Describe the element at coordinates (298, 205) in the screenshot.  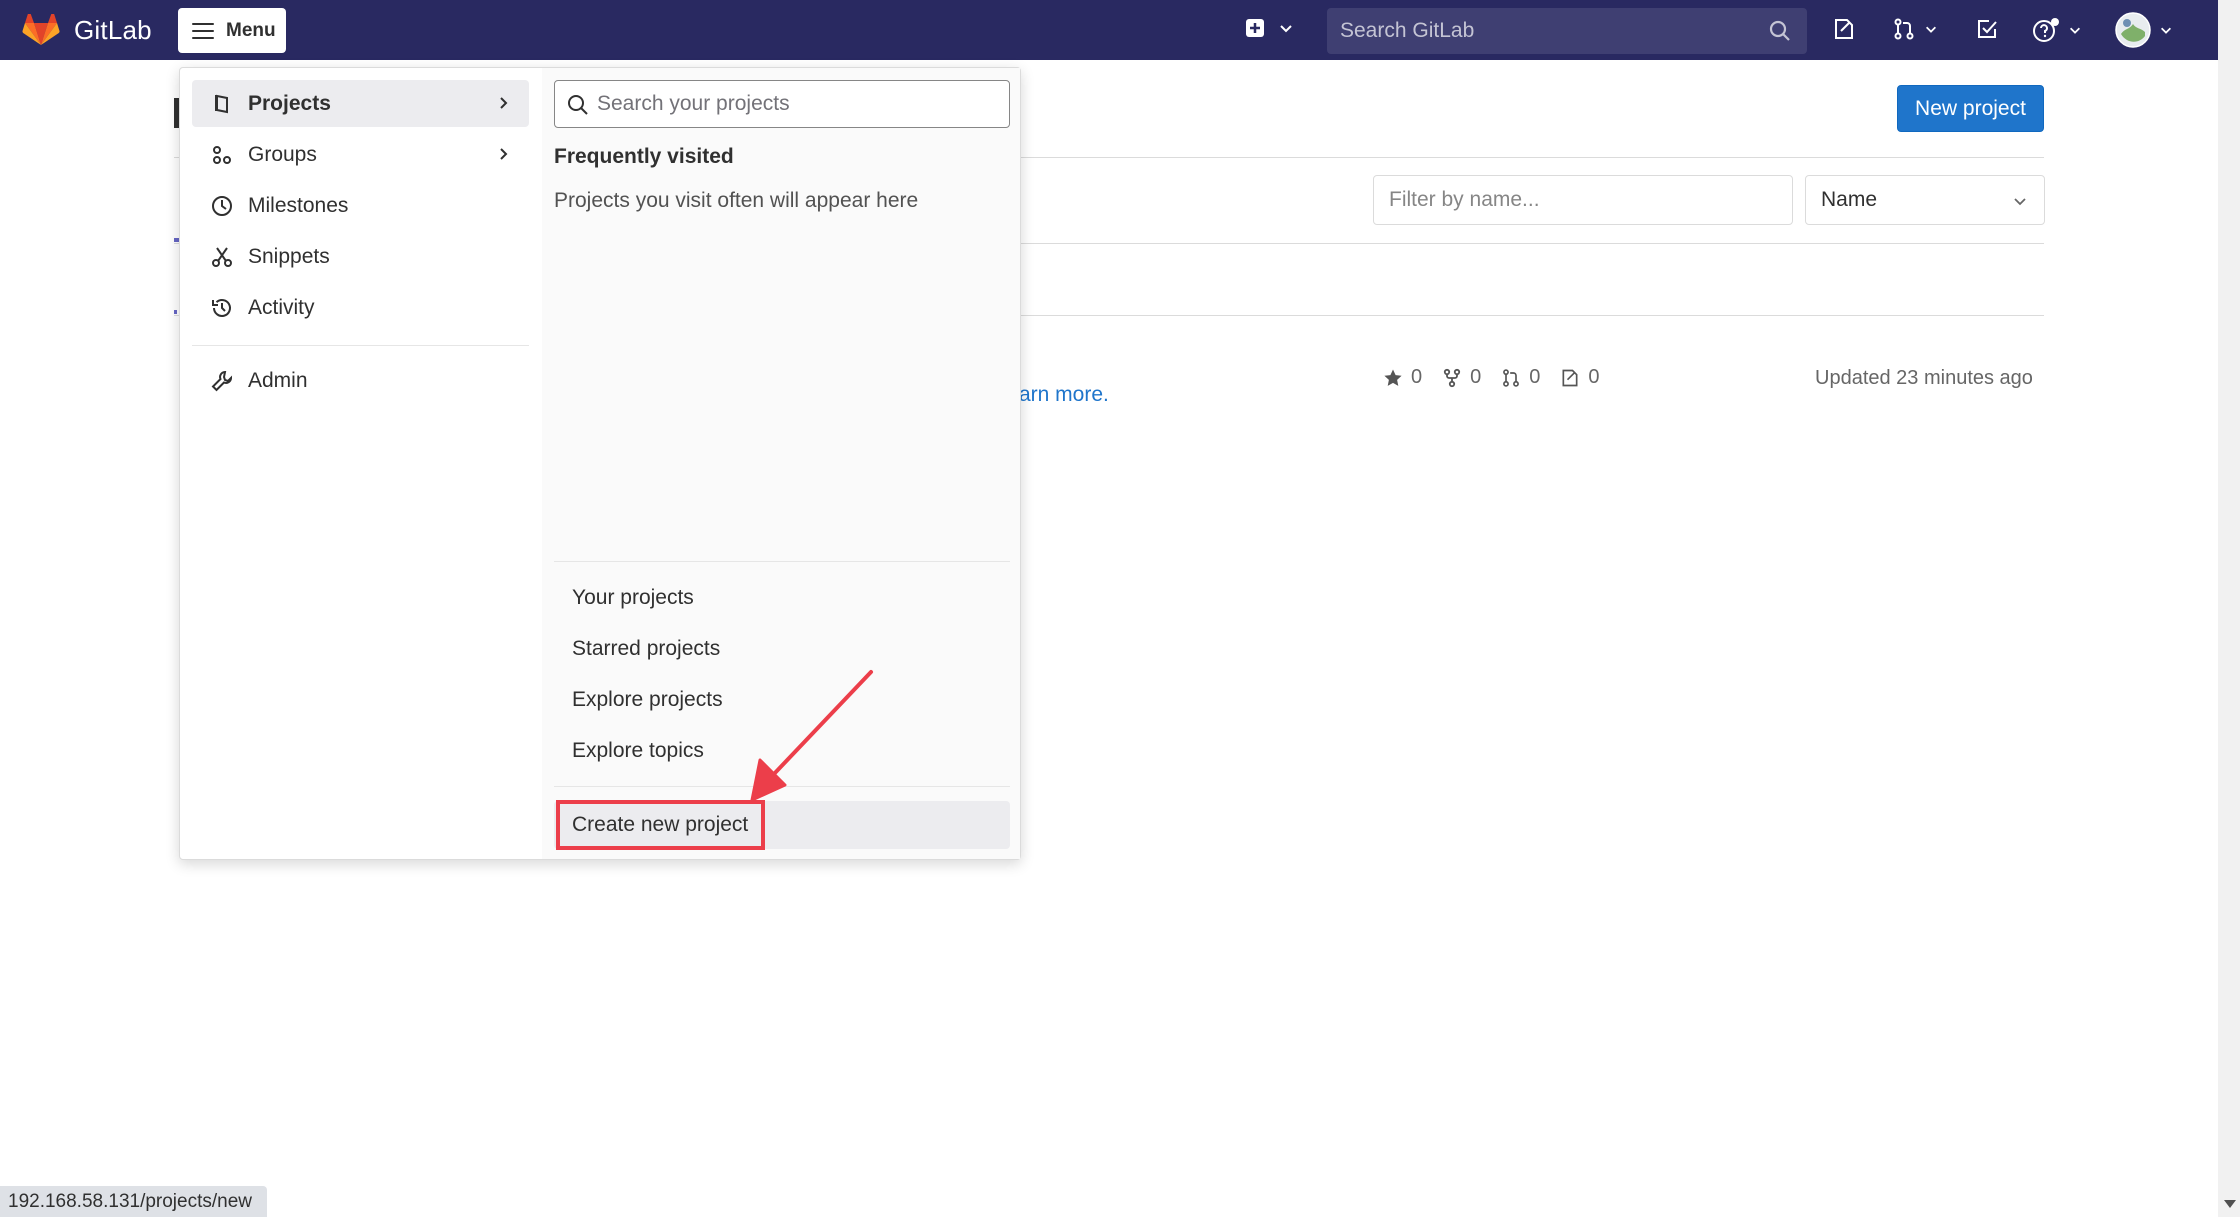
I see `menu-item-label: Milestones` at that location.